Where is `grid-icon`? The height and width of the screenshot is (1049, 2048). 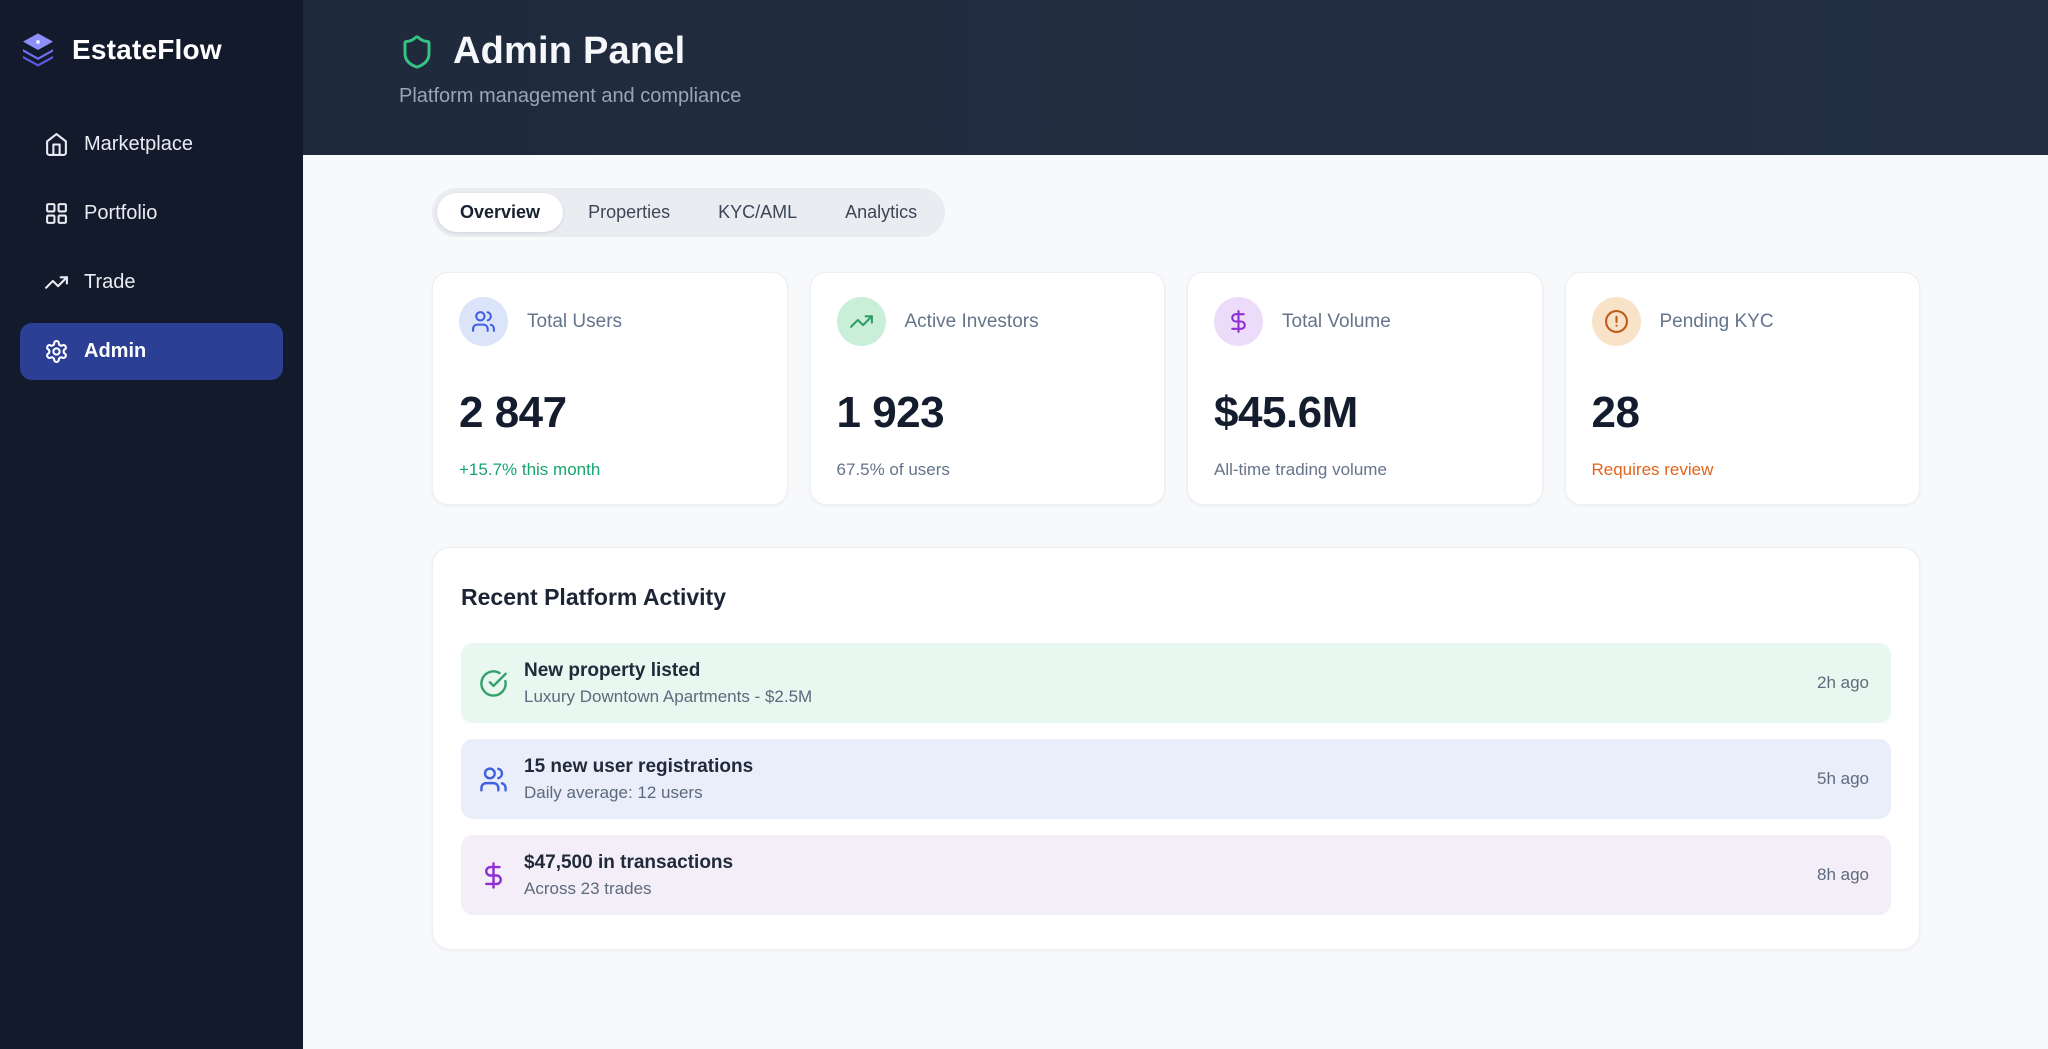 grid-icon is located at coordinates (56, 213).